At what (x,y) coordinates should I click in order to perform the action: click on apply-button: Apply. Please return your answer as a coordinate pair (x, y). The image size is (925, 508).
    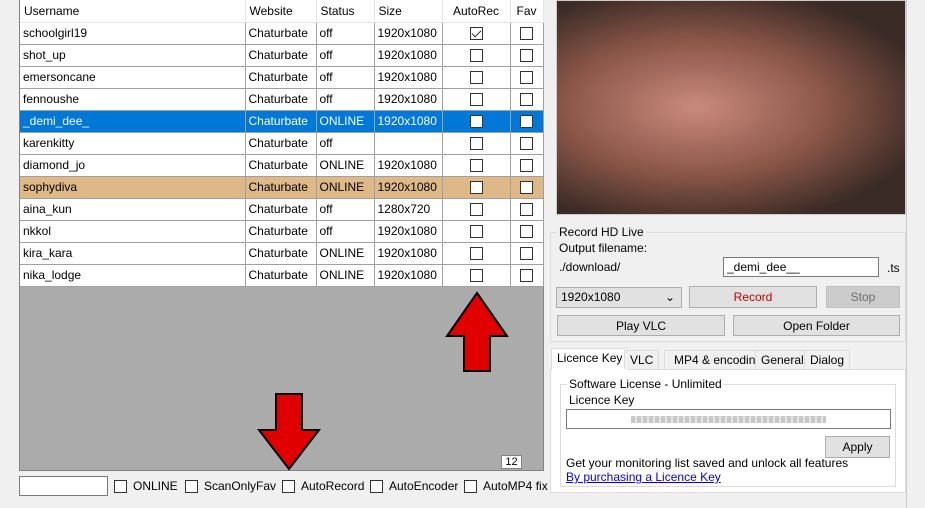
    Looking at the image, I should click on (857, 447).